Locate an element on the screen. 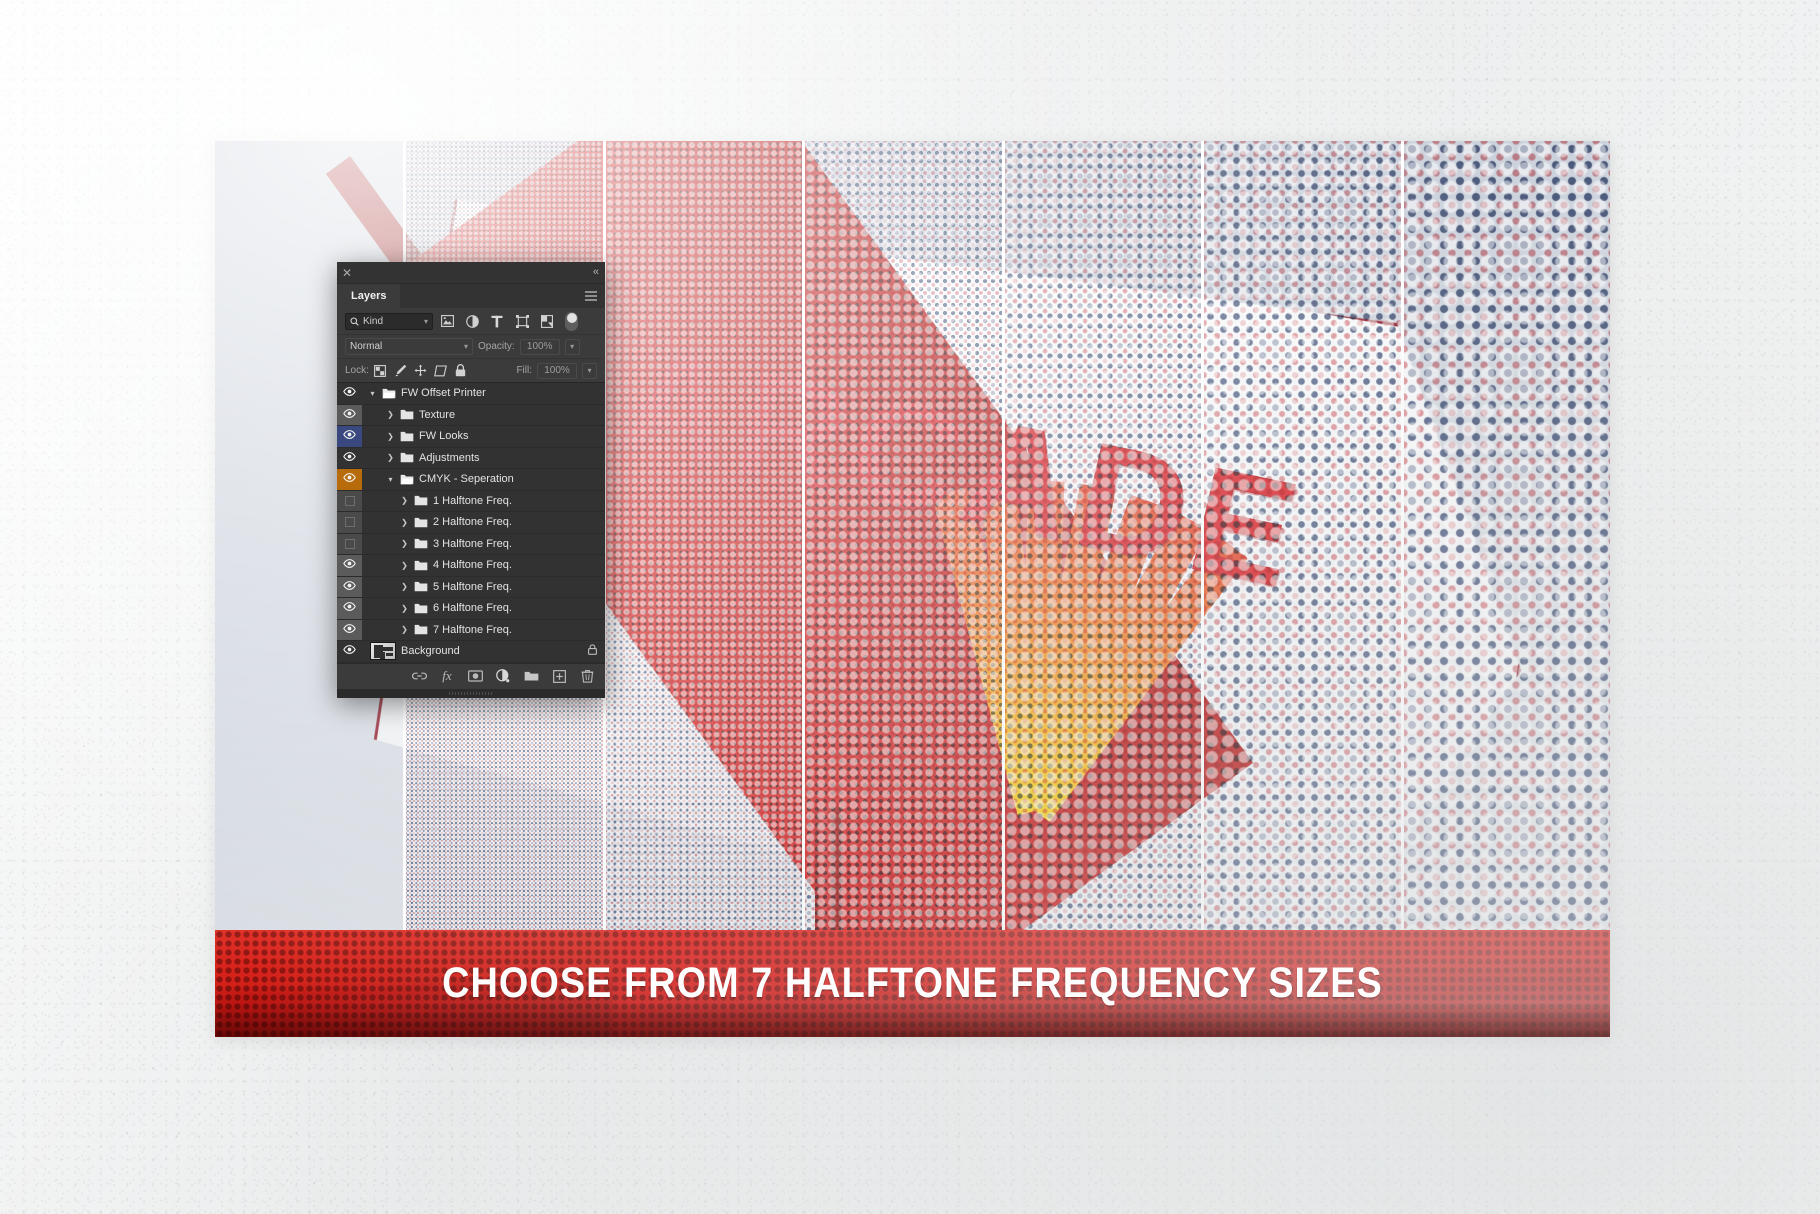 The height and width of the screenshot is (1214, 1820). filter-smartobject-icon is located at coordinates (547, 321).